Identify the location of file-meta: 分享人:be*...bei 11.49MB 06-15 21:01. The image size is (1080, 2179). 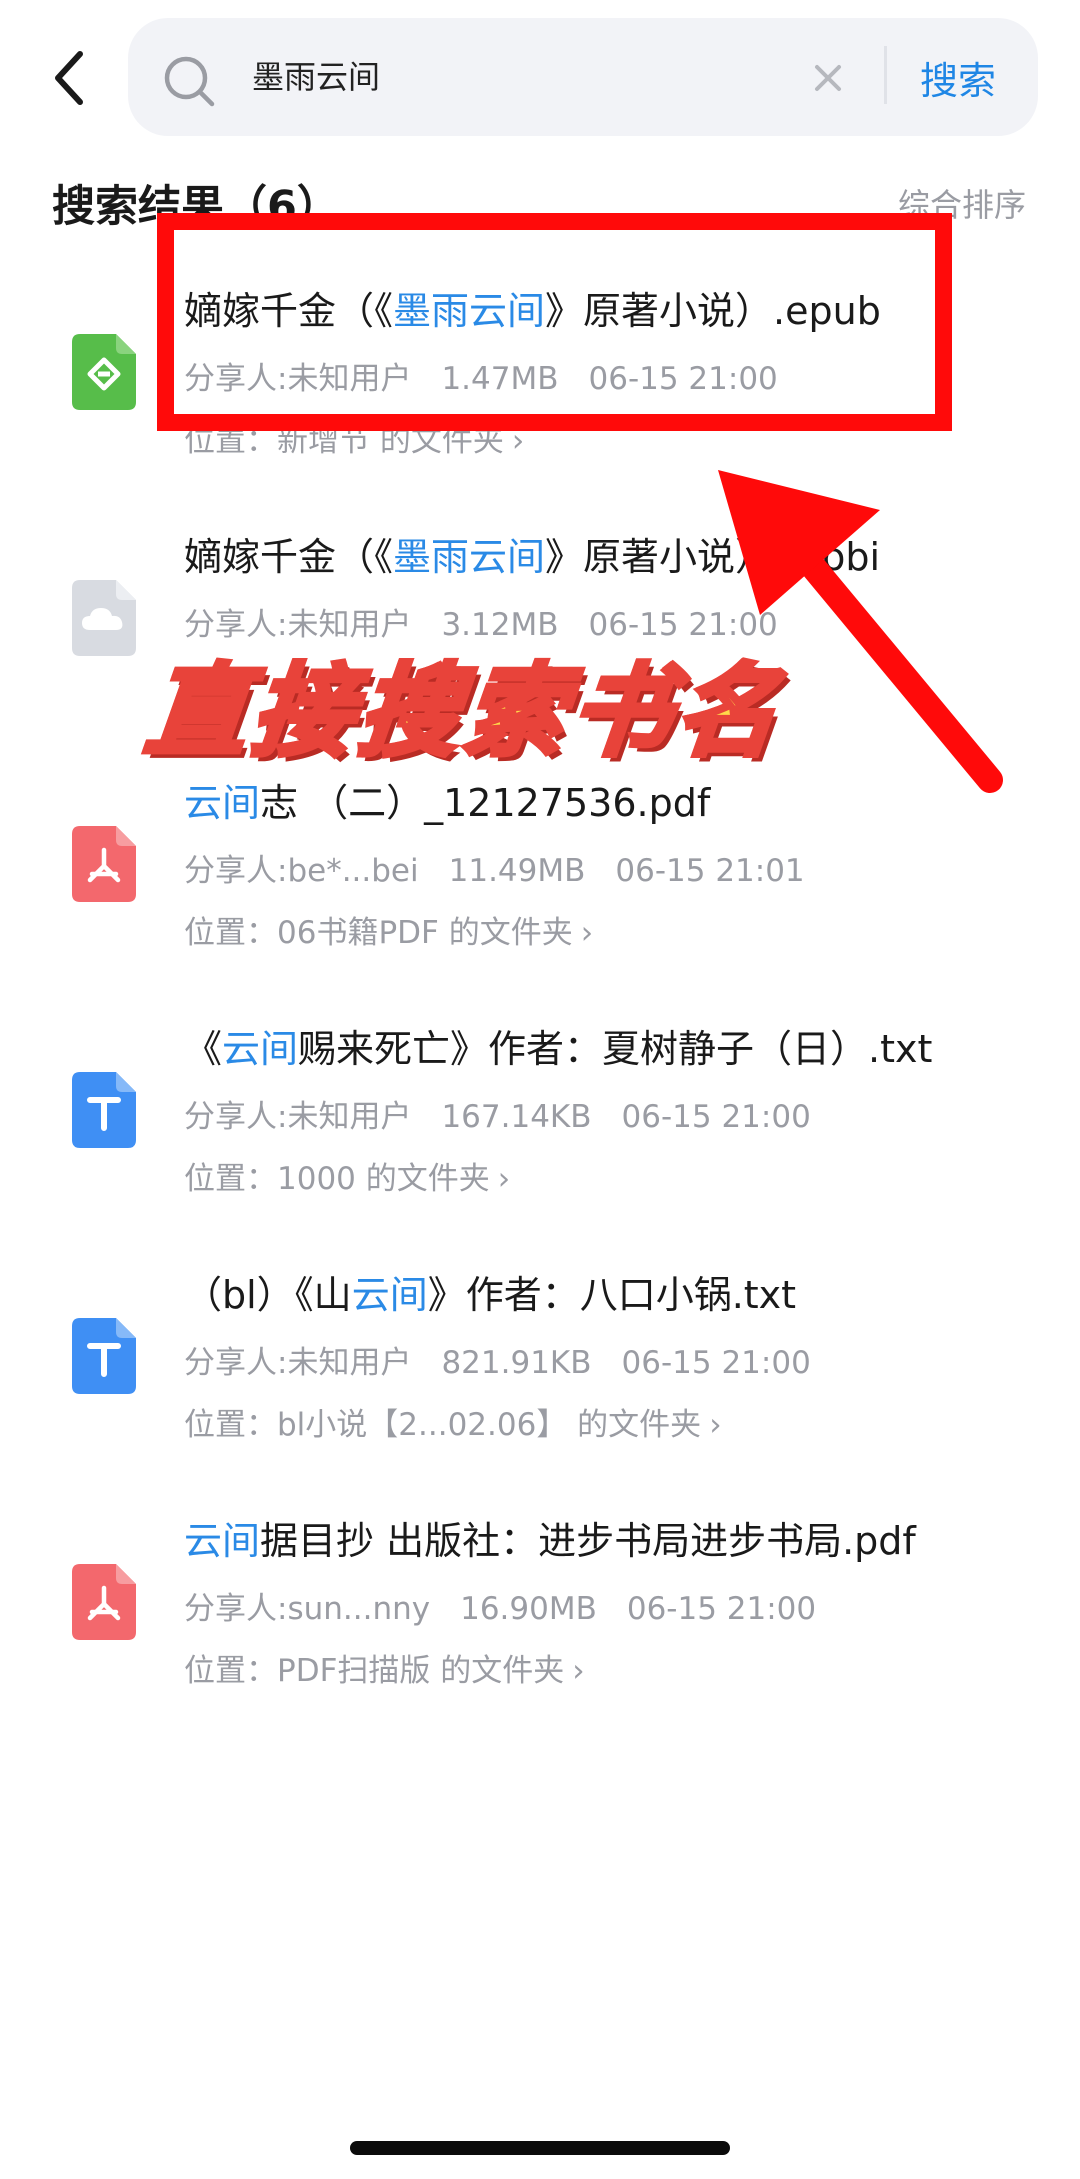
(494, 871).